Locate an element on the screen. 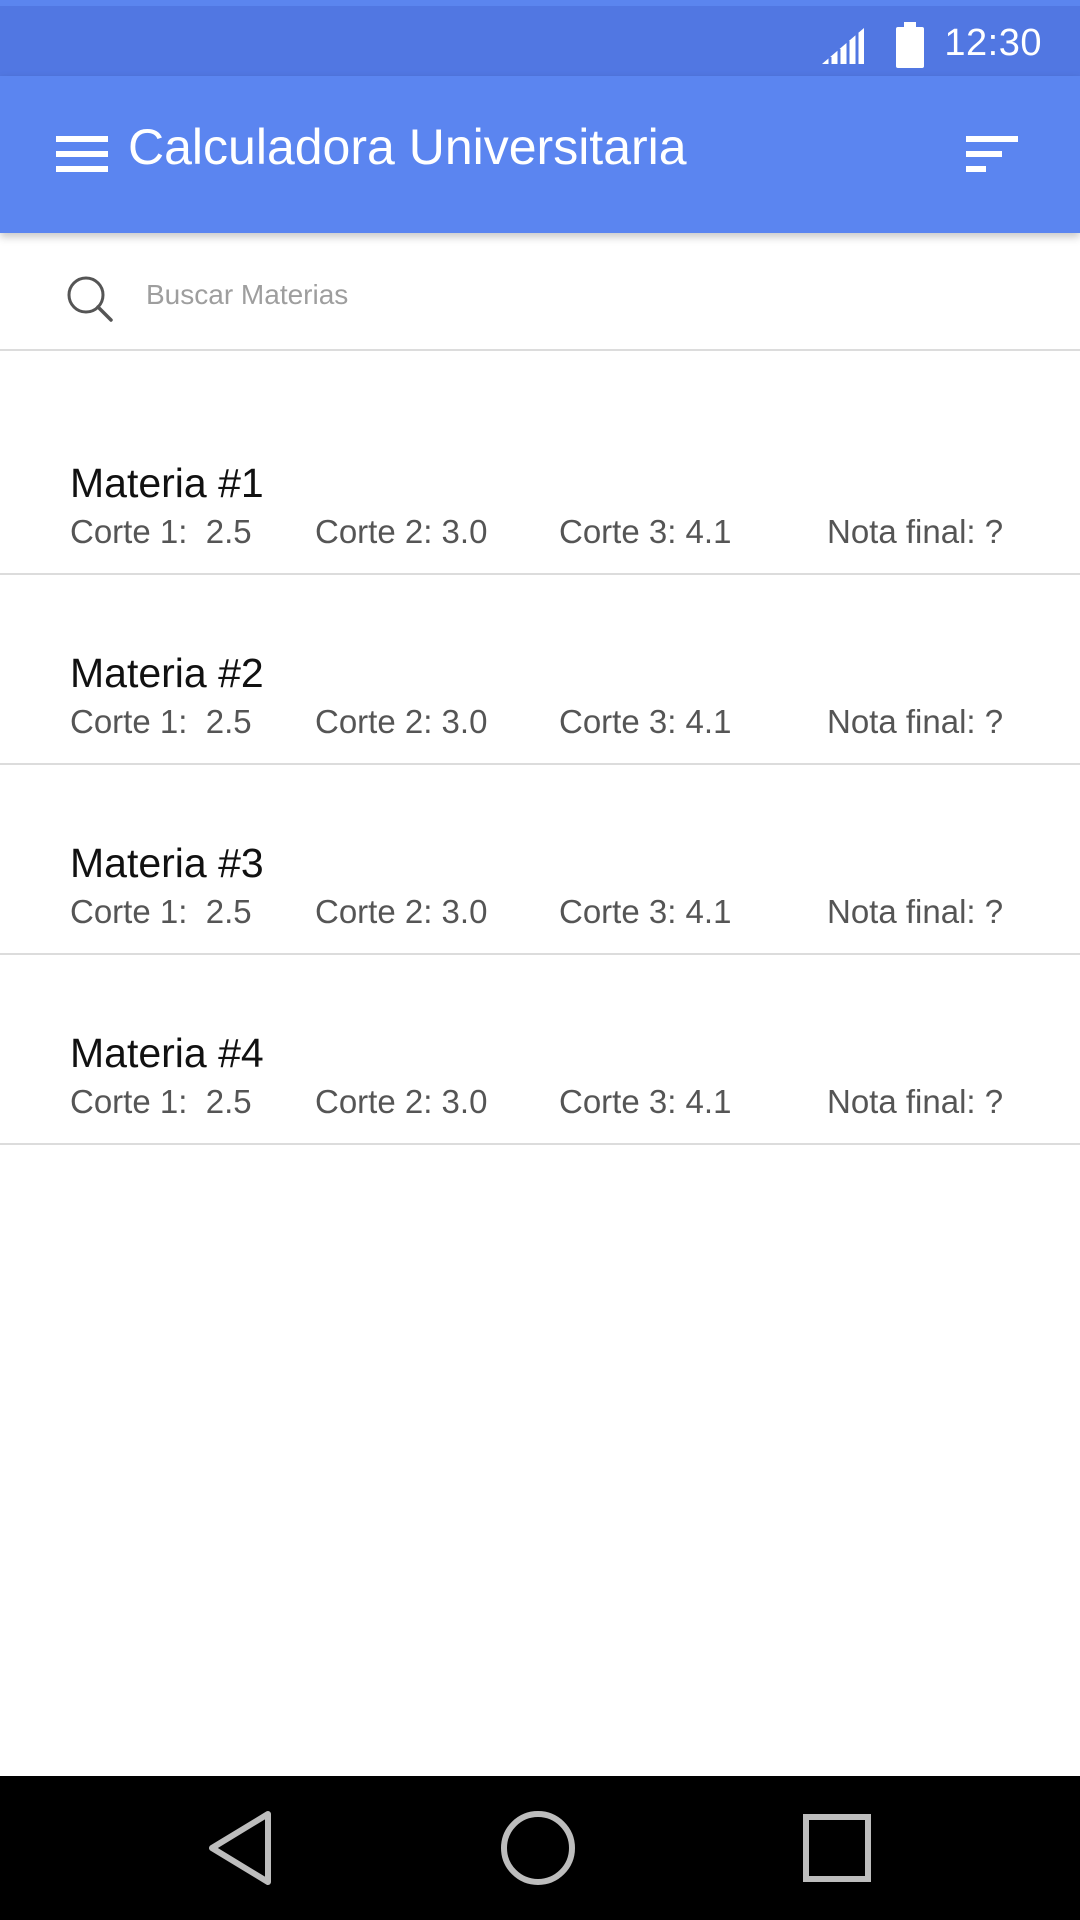 This screenshot has width=1080, height=1920. app-title: Calculadora Universitaria is located at coordinates (407, 147).